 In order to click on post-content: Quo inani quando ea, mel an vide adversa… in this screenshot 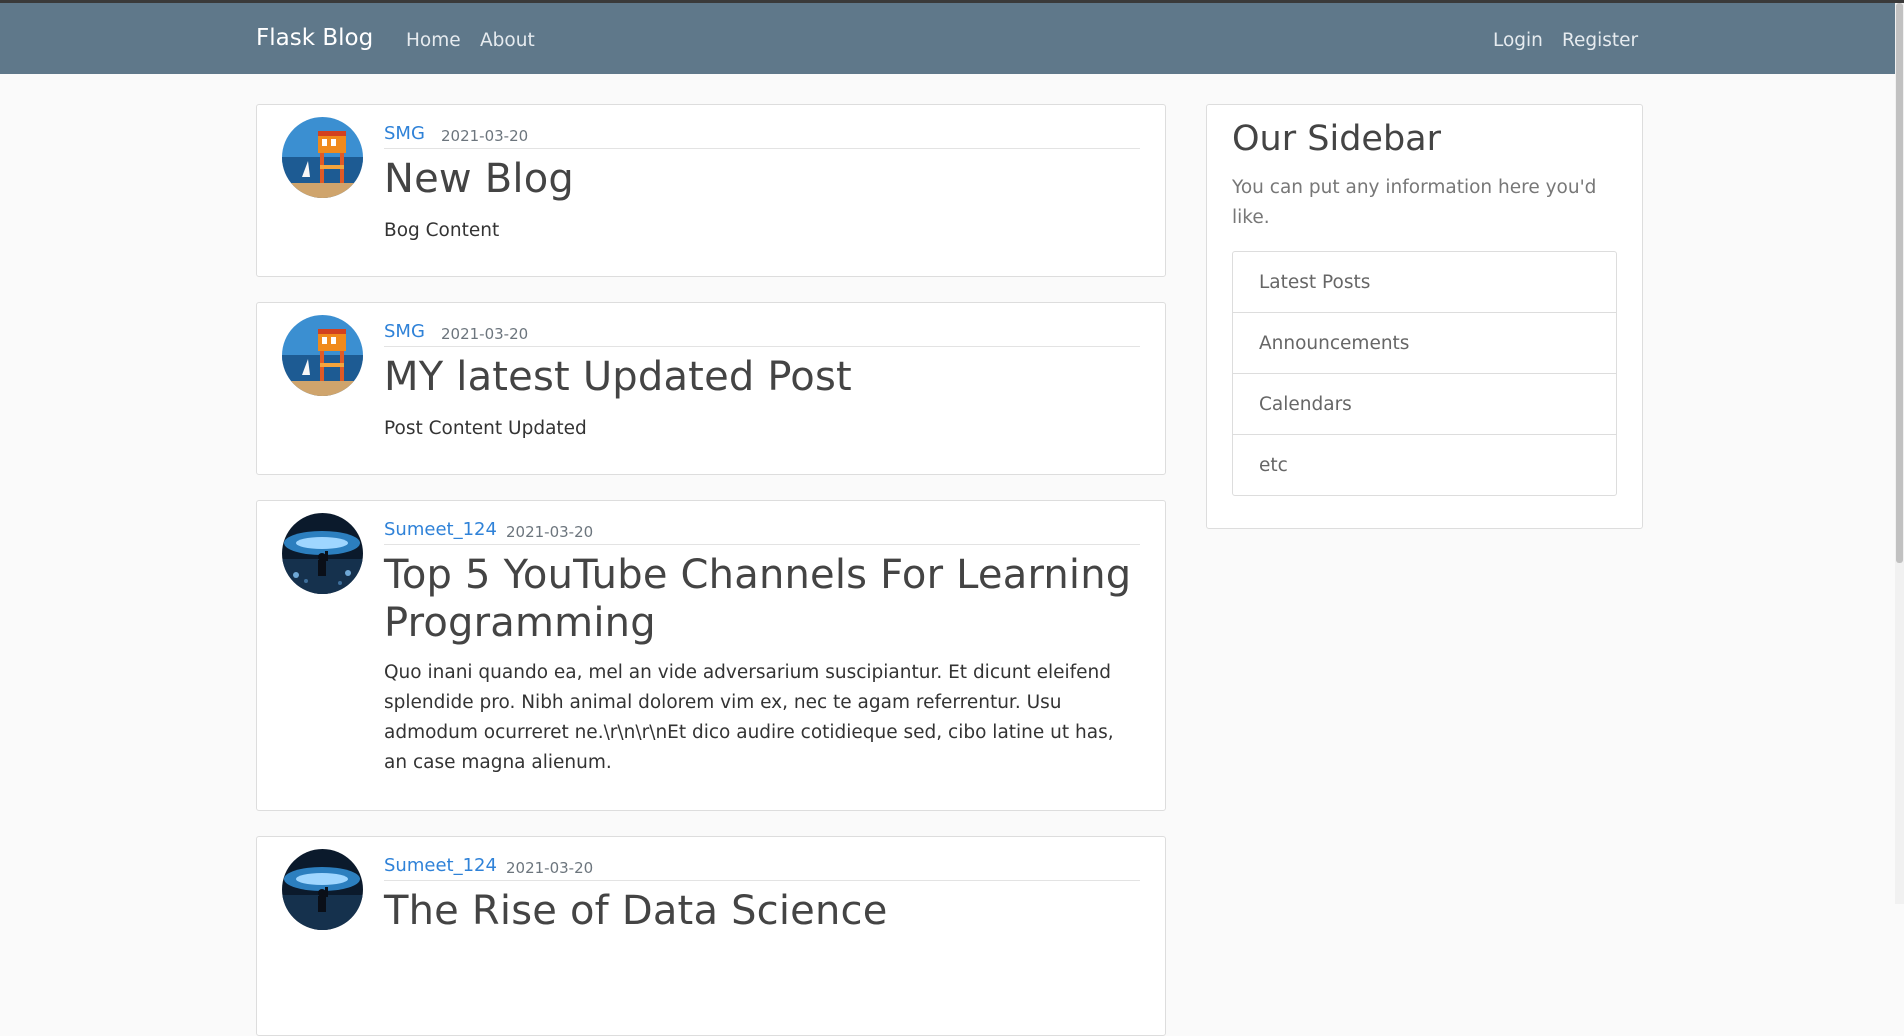, I will do `click(749, 717)`.